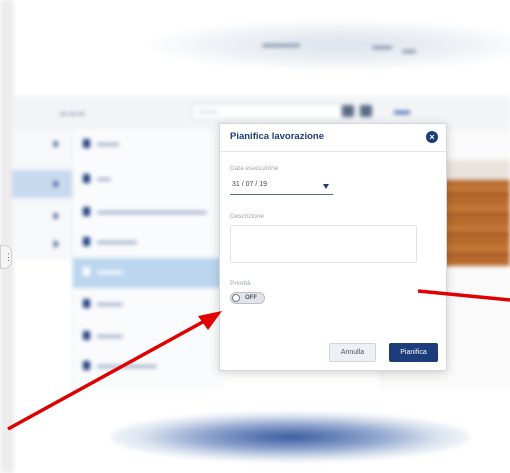  I want to click on annotation-arrowhead, so click(210, 320).